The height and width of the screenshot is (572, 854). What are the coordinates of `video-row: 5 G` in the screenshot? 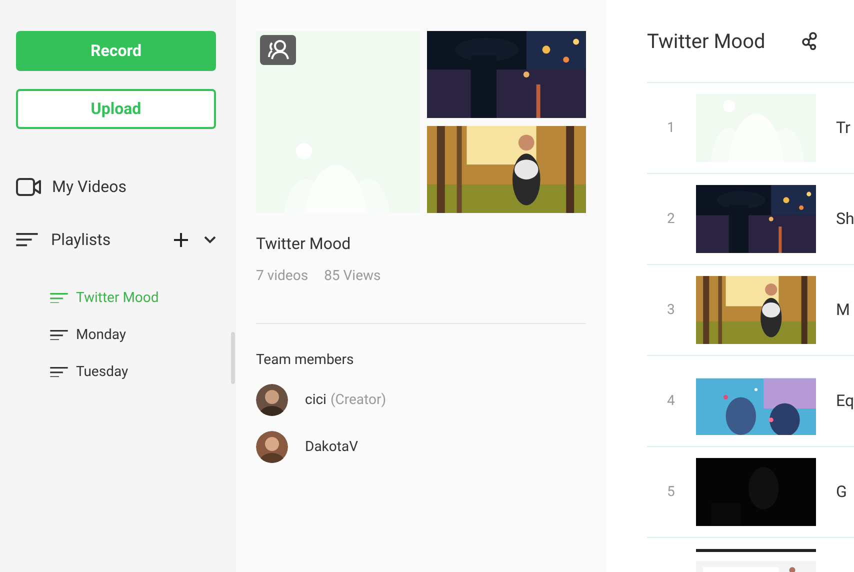 It's located at (750, 492).